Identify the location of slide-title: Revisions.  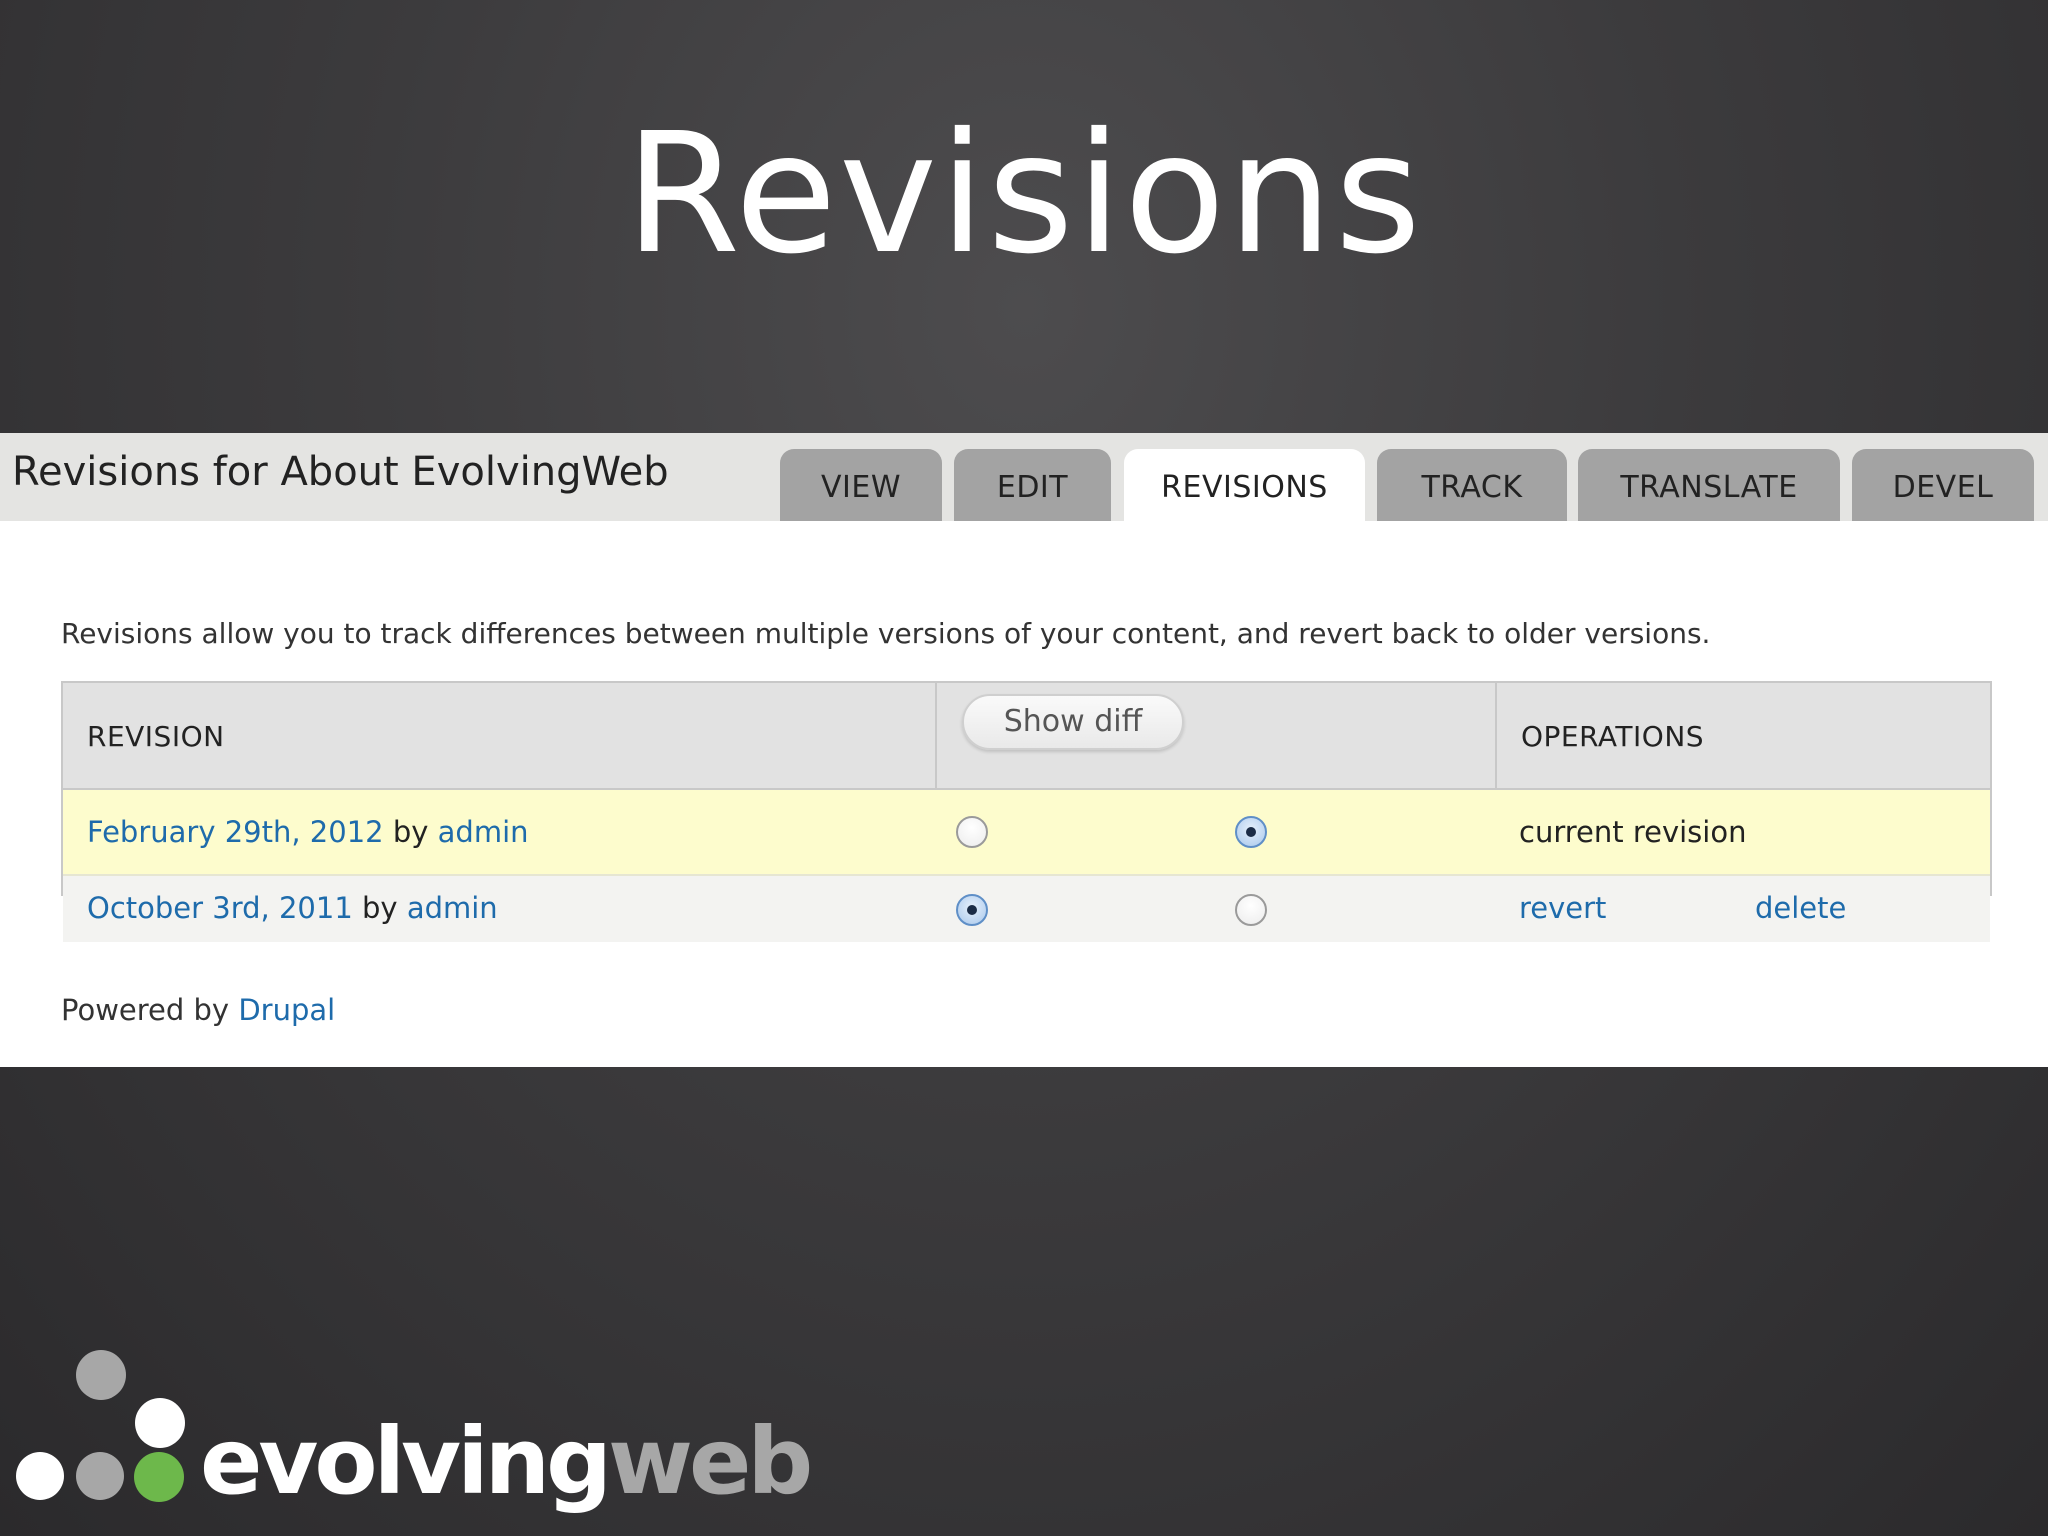
(1024, 194).